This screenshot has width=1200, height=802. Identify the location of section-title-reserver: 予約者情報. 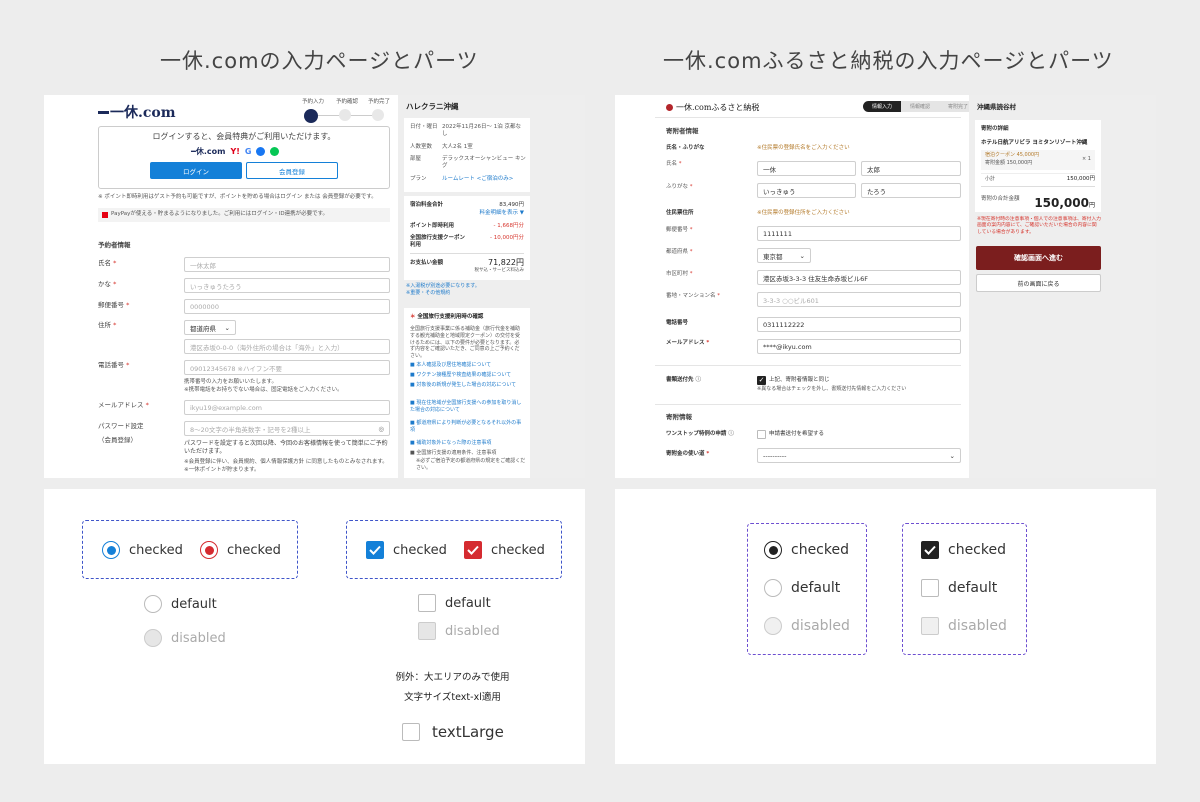
(114, 245).